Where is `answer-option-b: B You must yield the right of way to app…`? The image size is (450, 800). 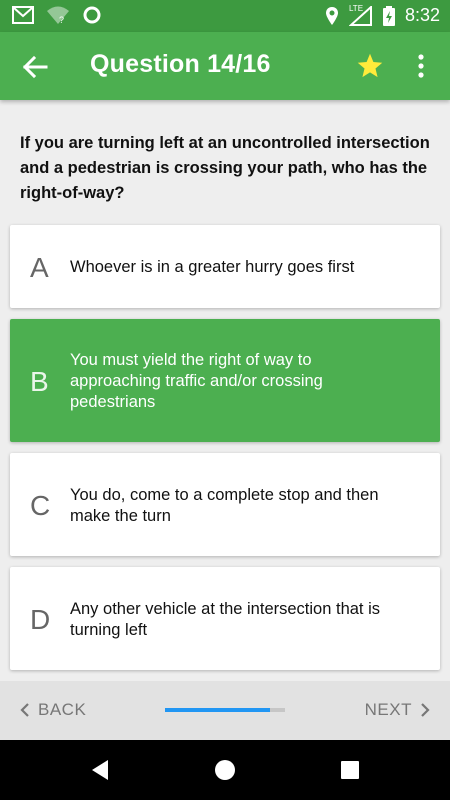
answer-option-b: B You must yield the right of way to app… is located at coordinates (225, 380).